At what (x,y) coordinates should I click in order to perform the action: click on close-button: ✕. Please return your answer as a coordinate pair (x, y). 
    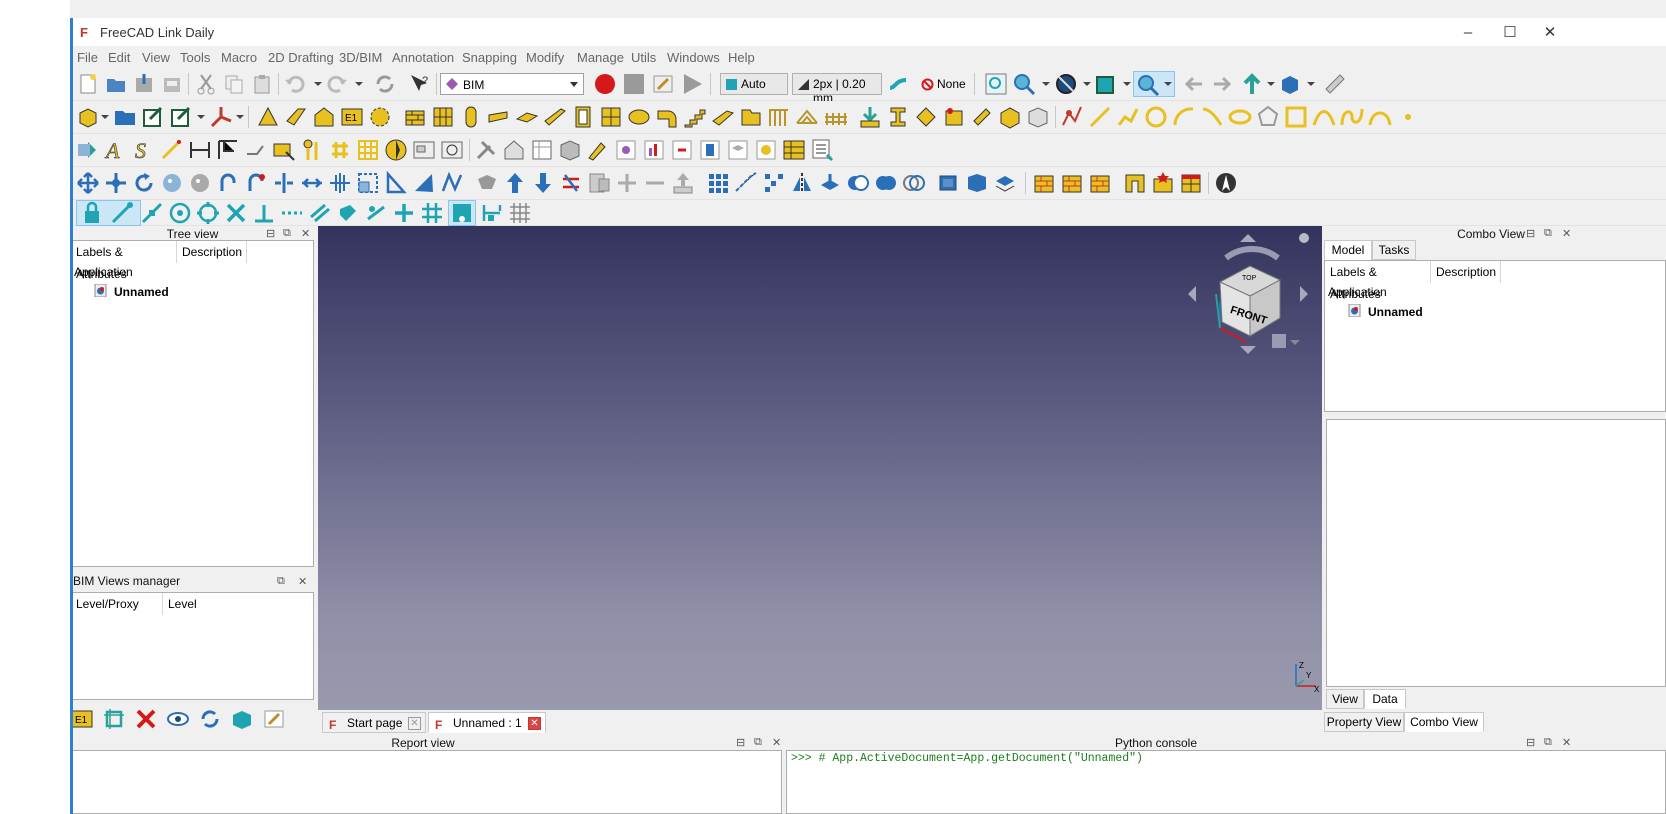
    Looking at the image, I should click on (1550, 33).